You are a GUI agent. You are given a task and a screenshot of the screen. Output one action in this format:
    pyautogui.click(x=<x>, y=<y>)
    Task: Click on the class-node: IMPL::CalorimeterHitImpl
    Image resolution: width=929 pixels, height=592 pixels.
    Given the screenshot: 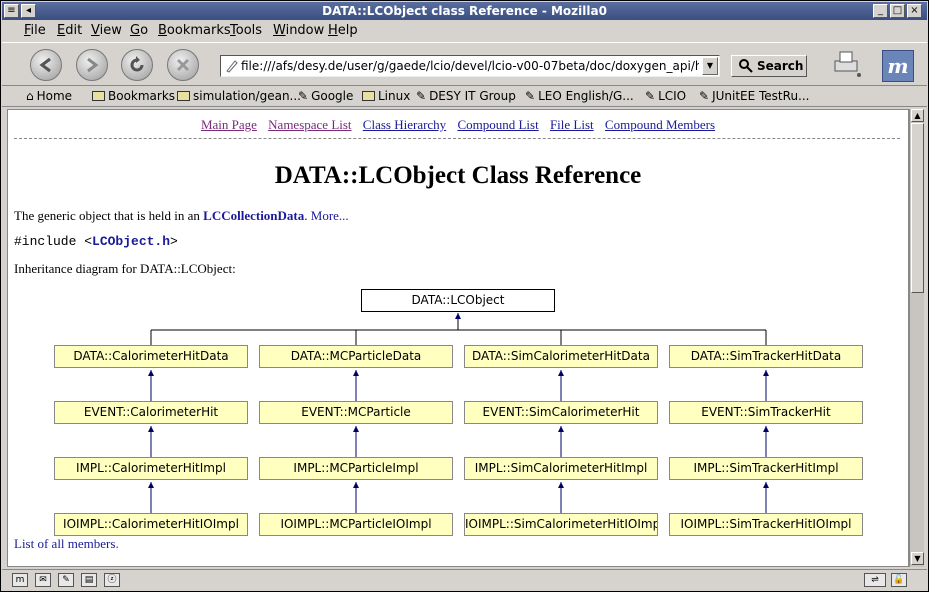 What is the action you would take?
    pyautogui.click(x=151, y=468)
    